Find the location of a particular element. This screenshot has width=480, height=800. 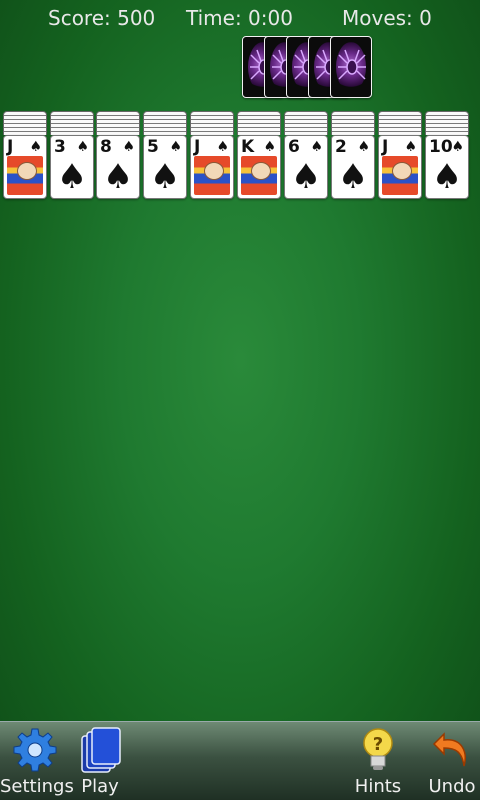

time-label: Time: 0:00 is located at coordinates (239, 18).